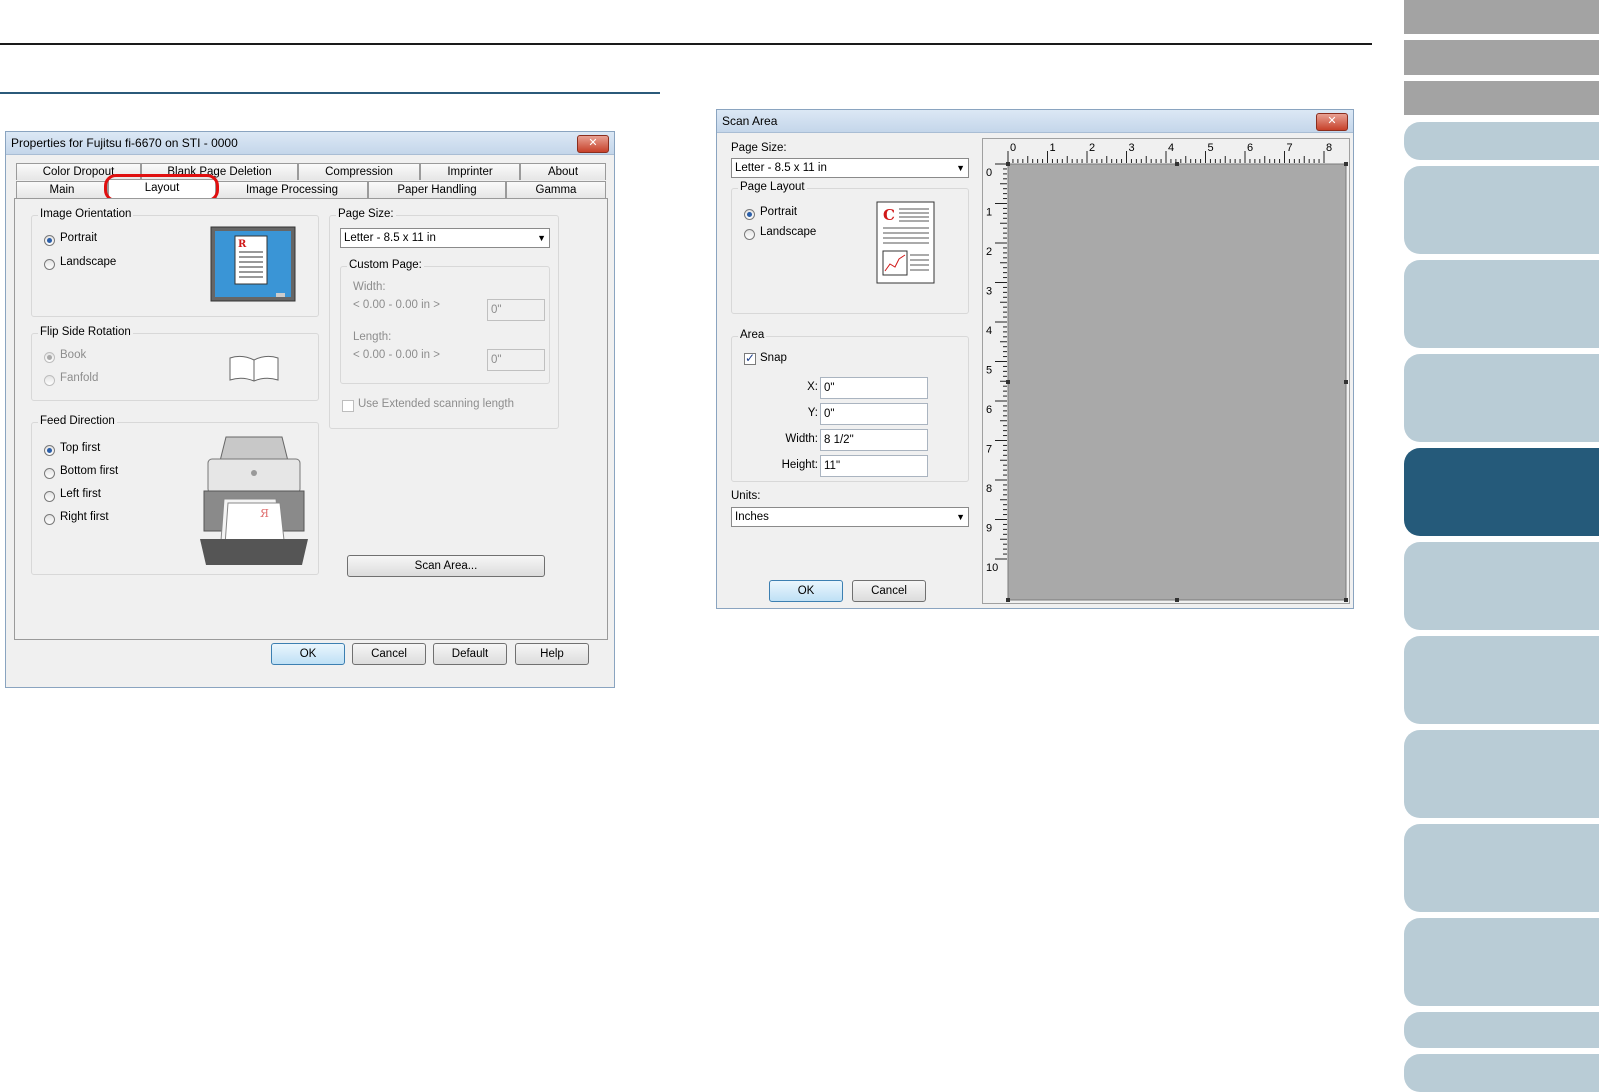 This screenshot has height=1092, width=1599. I want to click on width-label: Width:, so click(801, 439).